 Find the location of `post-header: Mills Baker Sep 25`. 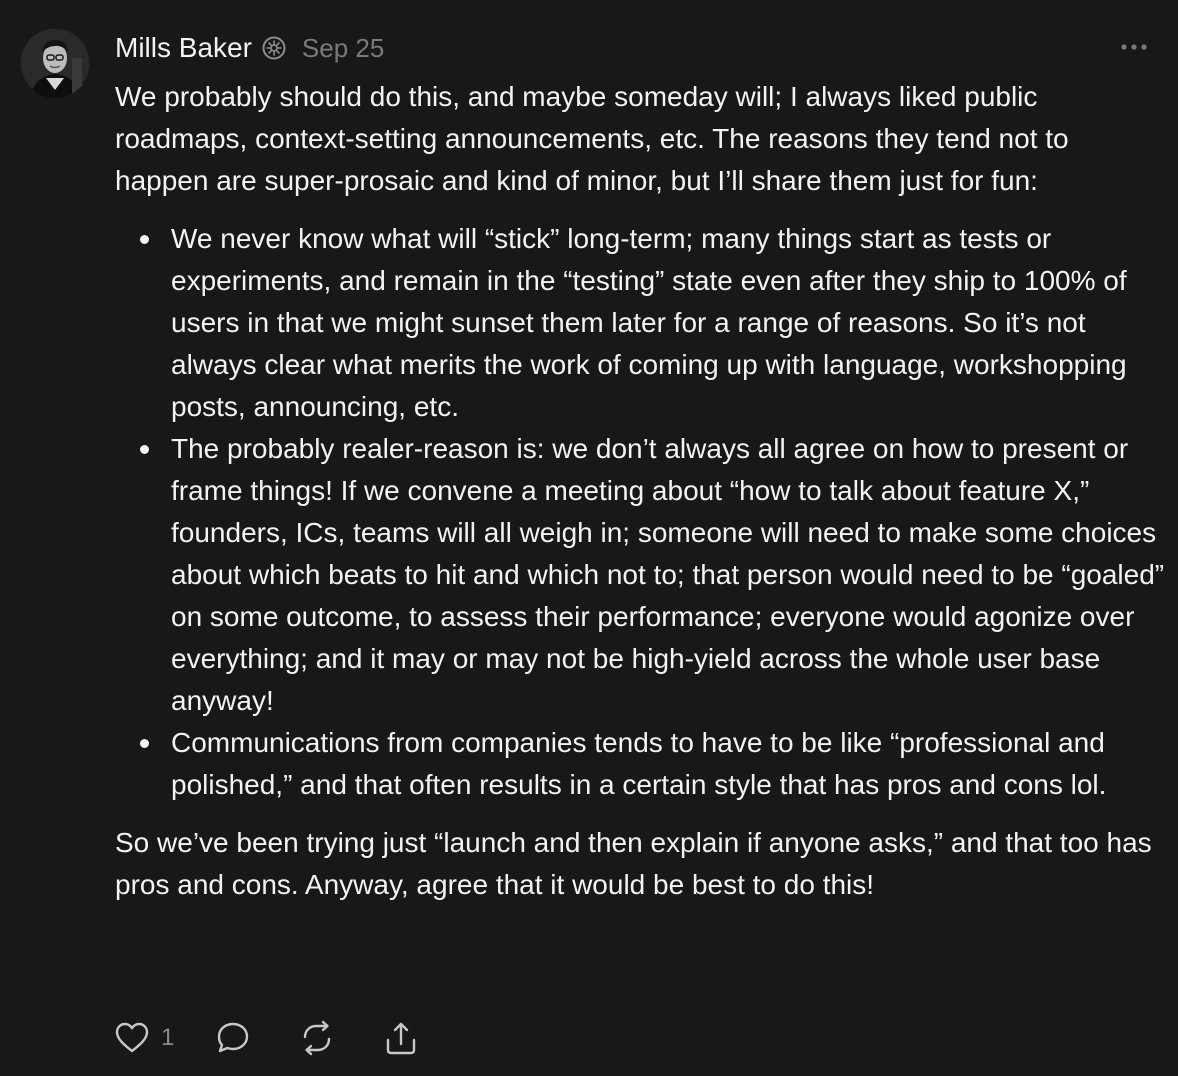

post-header: Mills Baker Sep 25 is located at coordinates (249, 48).